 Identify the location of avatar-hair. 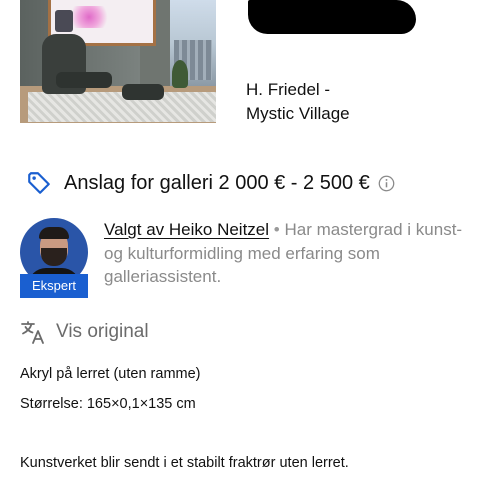
(54, 233).